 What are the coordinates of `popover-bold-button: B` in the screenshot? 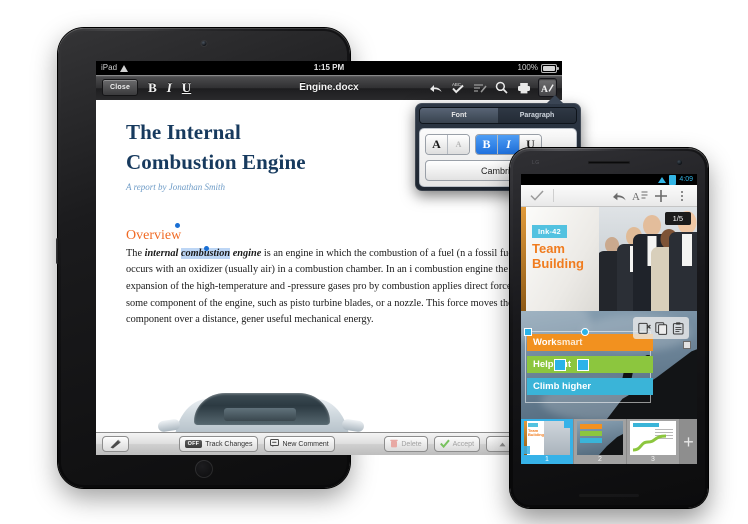 It's located at (487, 144).